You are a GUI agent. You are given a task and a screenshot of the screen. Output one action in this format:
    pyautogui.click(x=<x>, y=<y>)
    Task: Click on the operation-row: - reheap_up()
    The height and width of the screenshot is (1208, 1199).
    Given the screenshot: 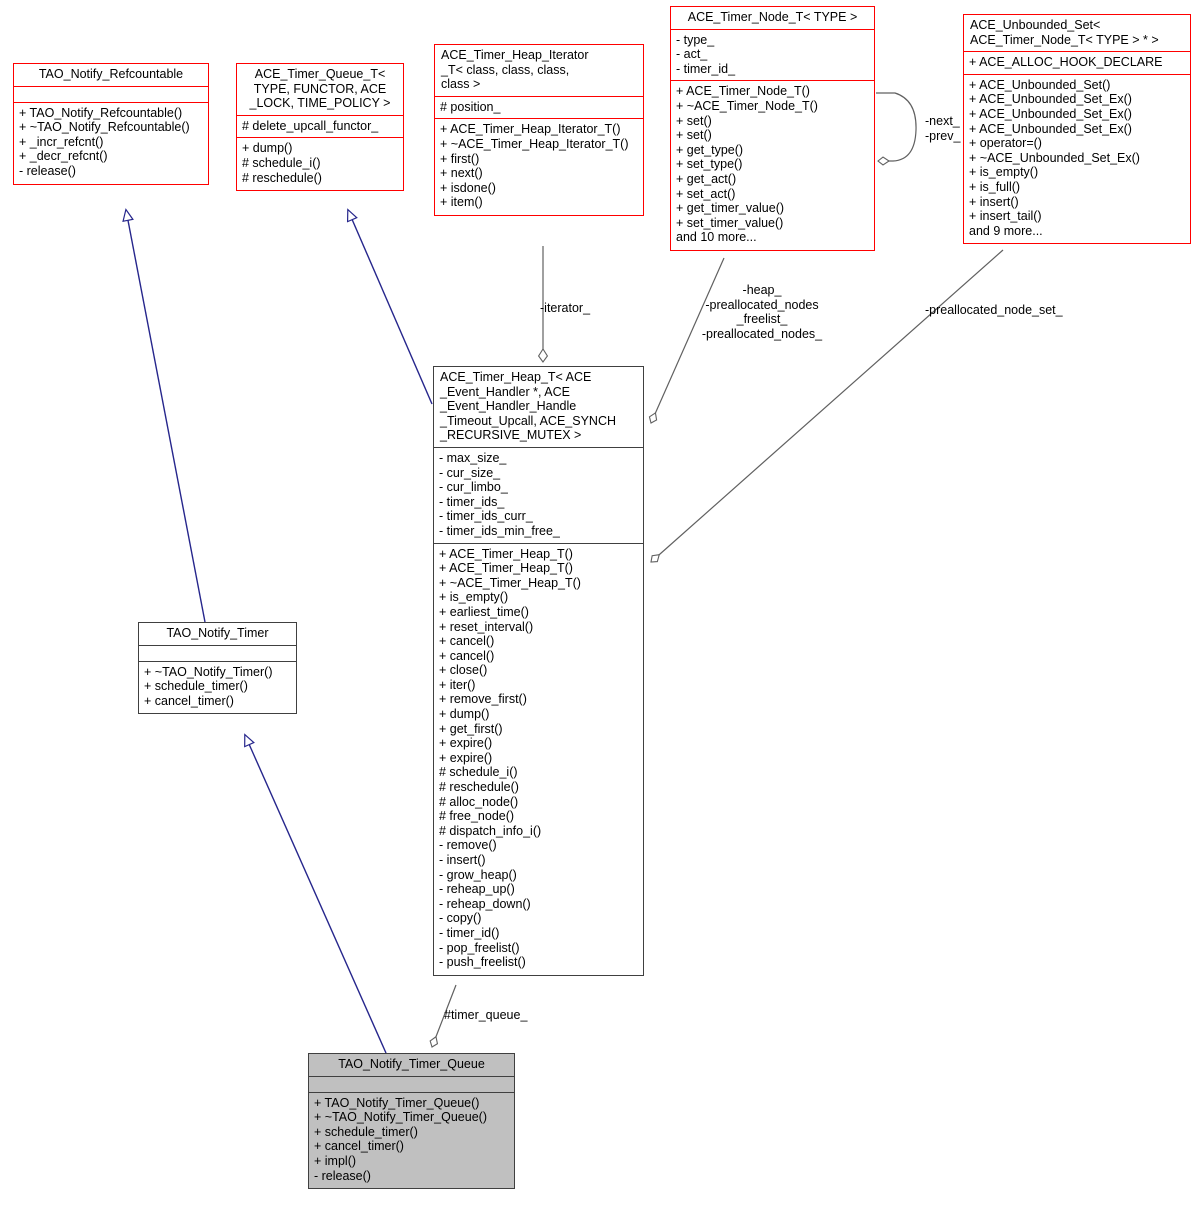 What is the action you would take?
    pyautogui.click(x=477, y=889)
    